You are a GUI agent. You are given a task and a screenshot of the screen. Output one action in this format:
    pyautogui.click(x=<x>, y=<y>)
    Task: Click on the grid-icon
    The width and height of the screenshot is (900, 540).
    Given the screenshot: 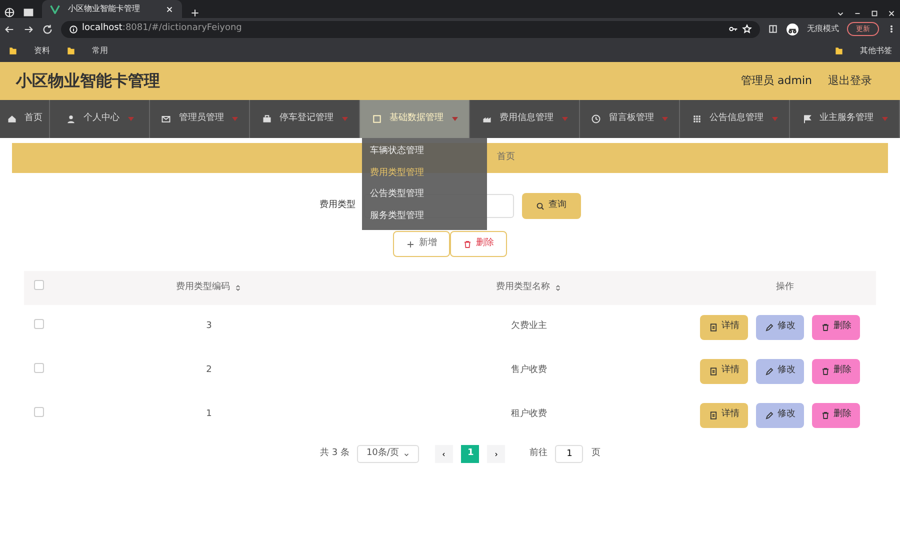 What is the action you would take?
    pyautogui.click(x=697, y=119)
    